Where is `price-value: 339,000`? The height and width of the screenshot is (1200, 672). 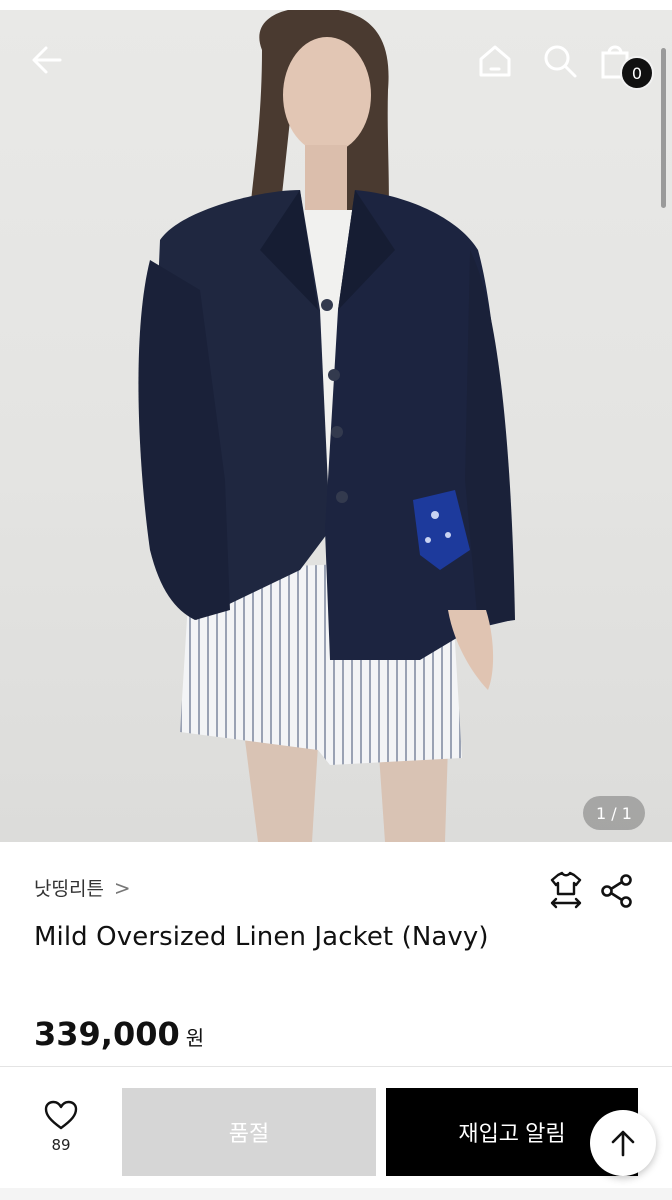 price-value: 339,000 is located at coordinates (107, 1034).